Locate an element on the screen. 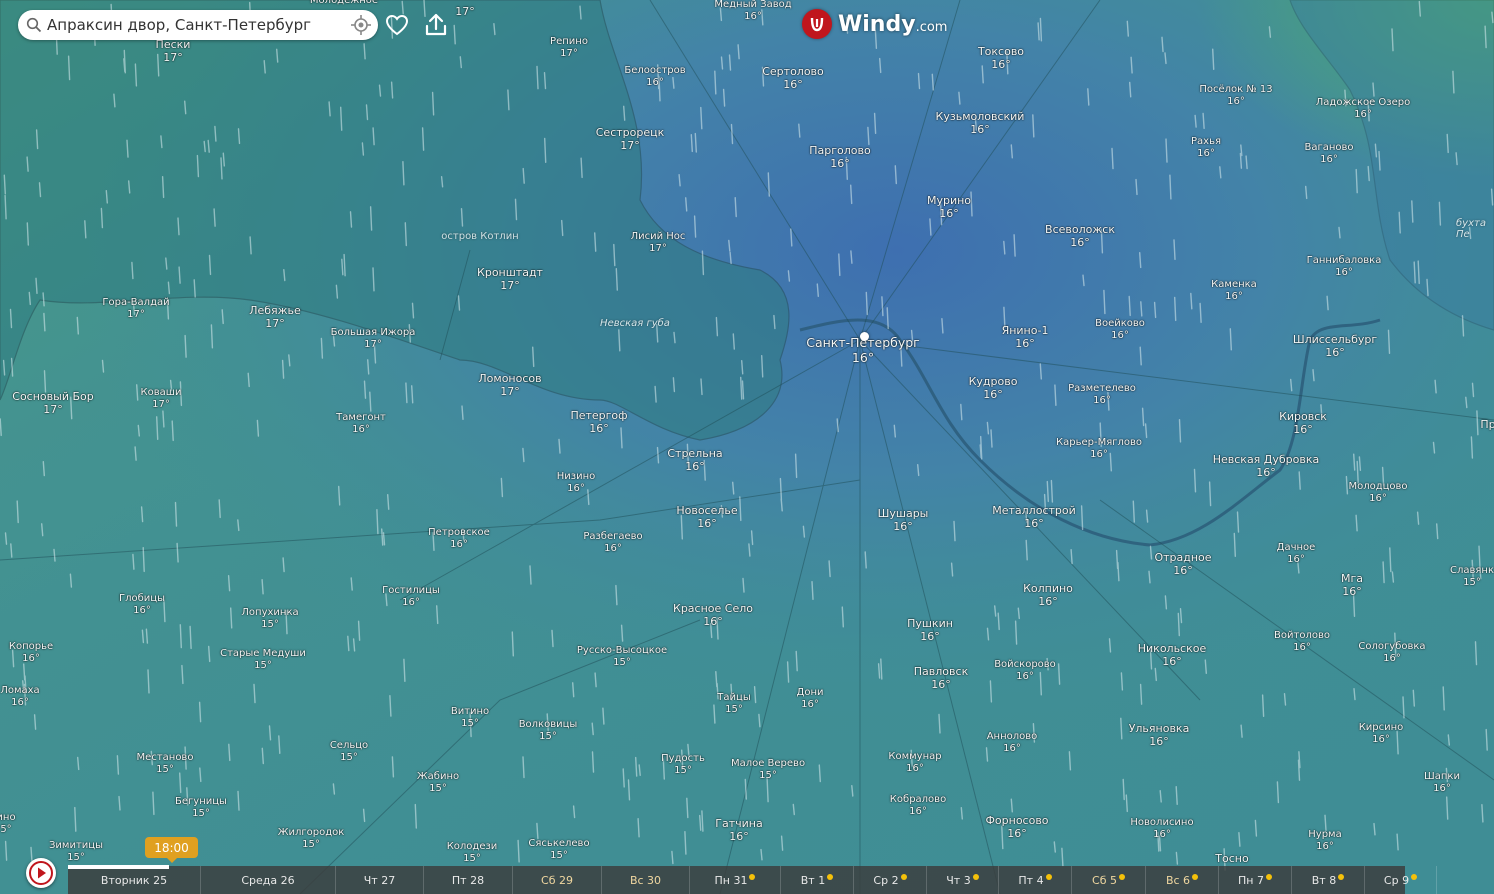 Image resolution: width=1494 pixels, height=894 pixels. locate-icon is located at coordinates (361, 25).